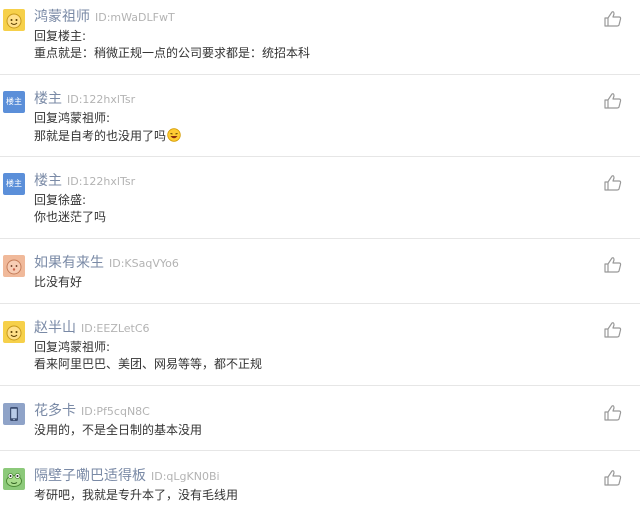  What do you see at coordinates (62, 17) in the screenshot?
I see `username: 鸿蒙祖师` at bounding box center [62, 17].